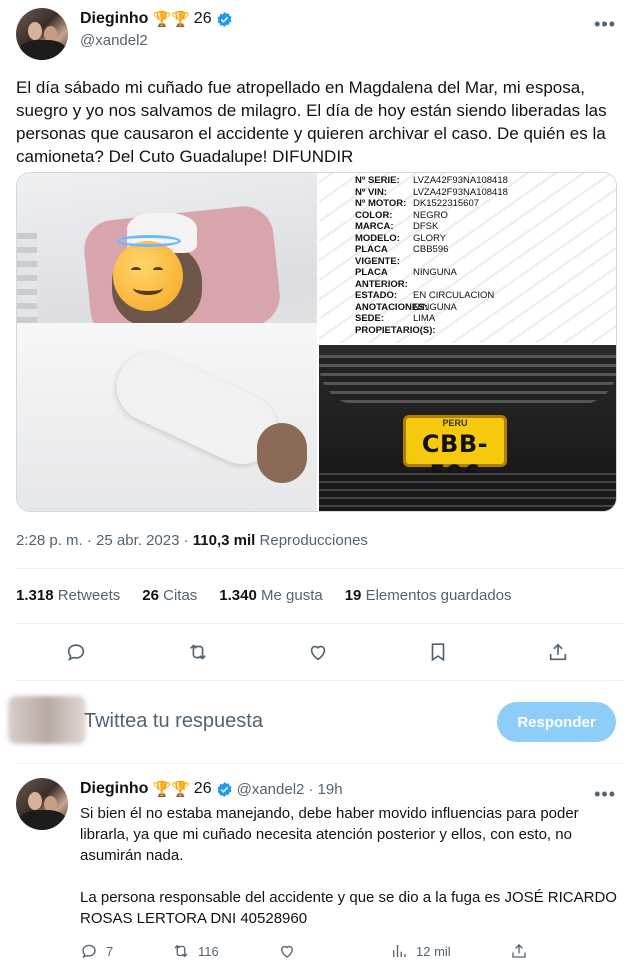  What do you see at coordinates (371, 192) in the screenshot?
I see `document-field-label: Nº VIN:` at bounding box center [371, 192].